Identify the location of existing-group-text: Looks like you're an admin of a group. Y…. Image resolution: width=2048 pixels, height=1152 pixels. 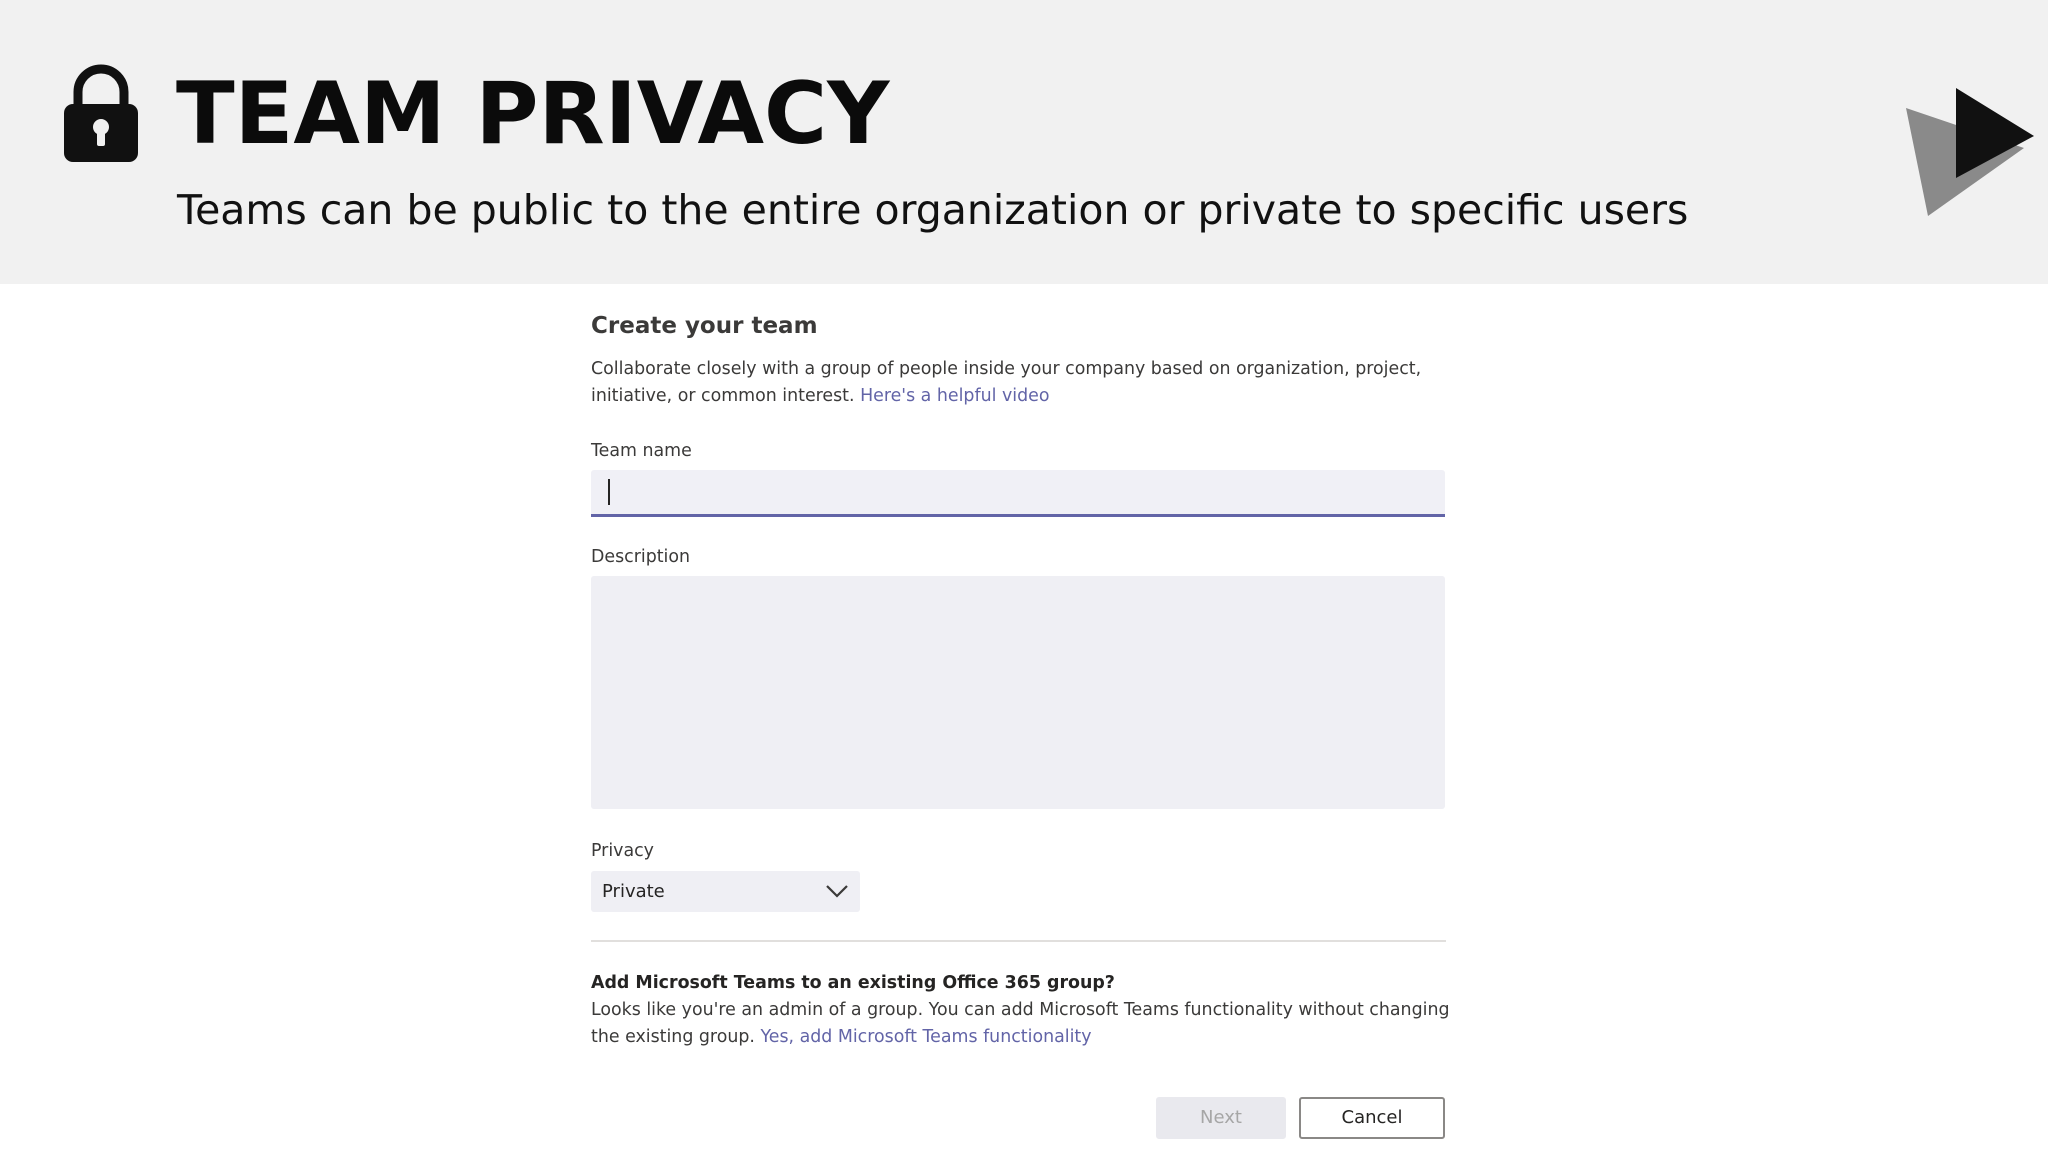
(1021, 1024).